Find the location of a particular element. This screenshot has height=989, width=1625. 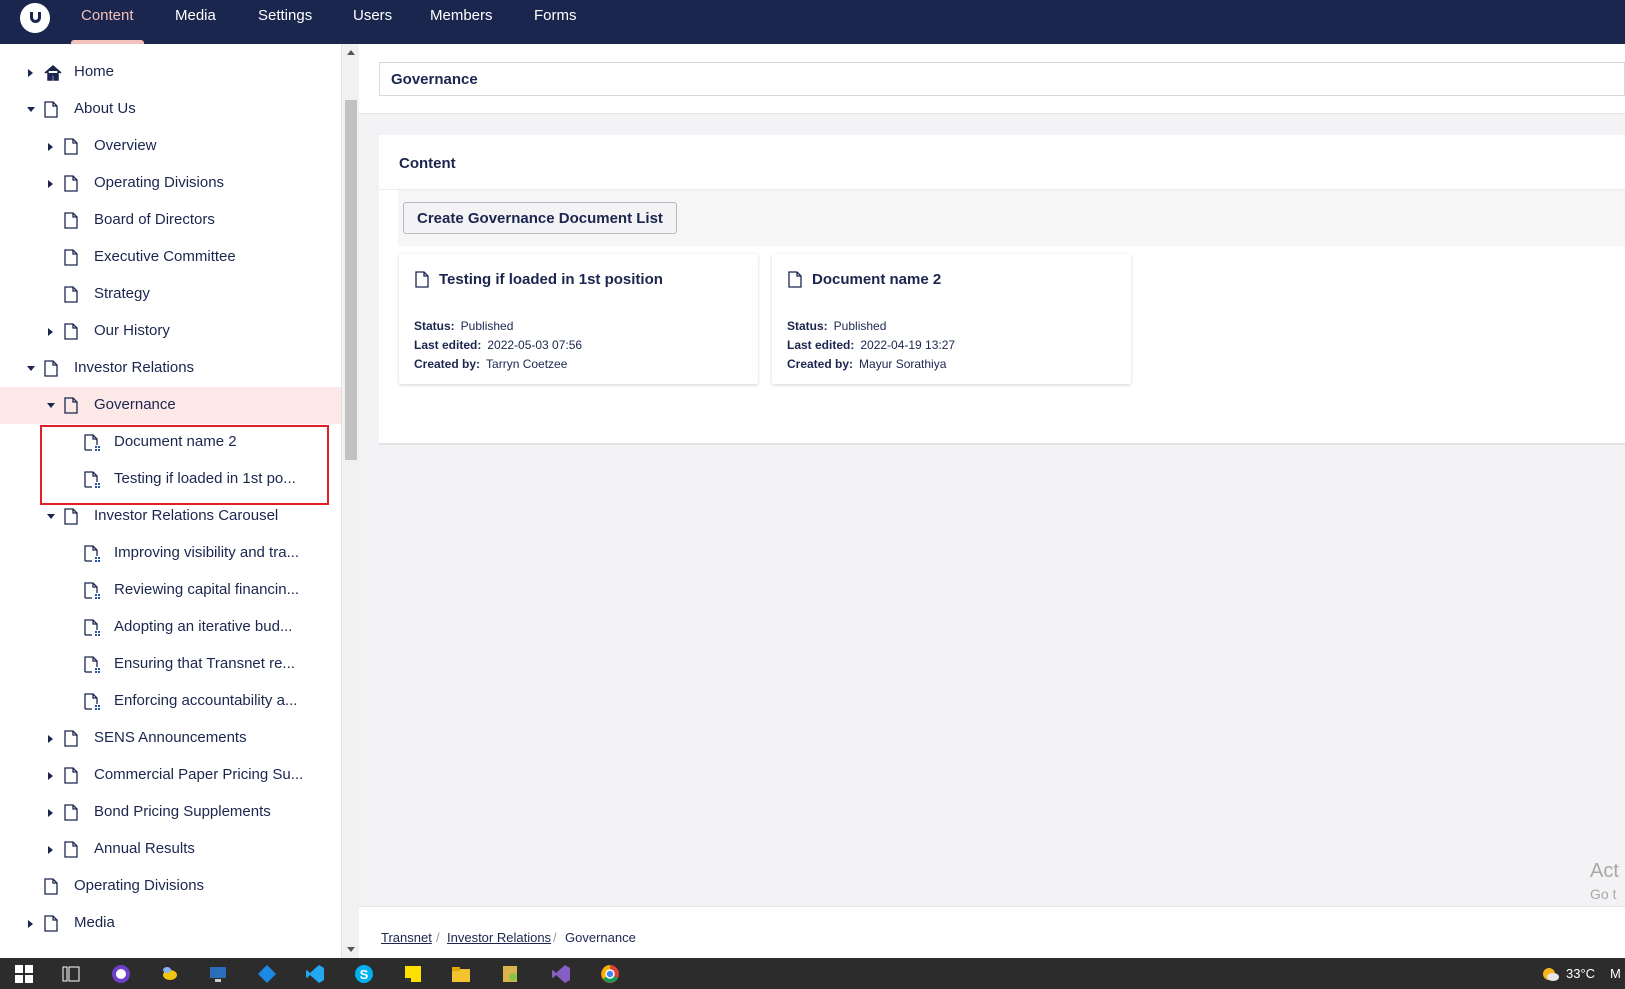

scroll-up-icon is located at coordinates (351, 52).